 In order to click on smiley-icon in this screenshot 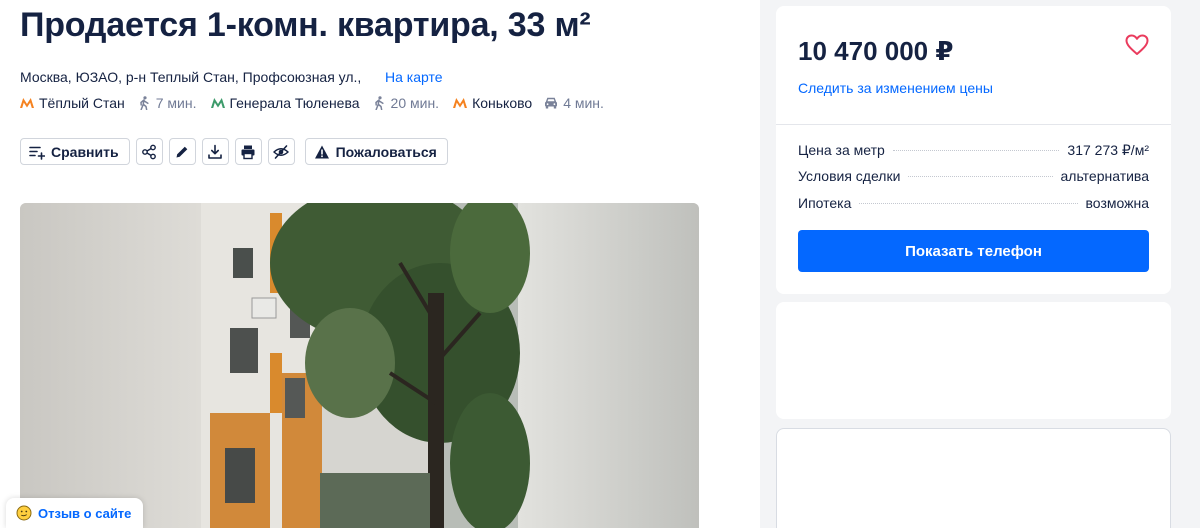, I will do `click(24, 513)`.